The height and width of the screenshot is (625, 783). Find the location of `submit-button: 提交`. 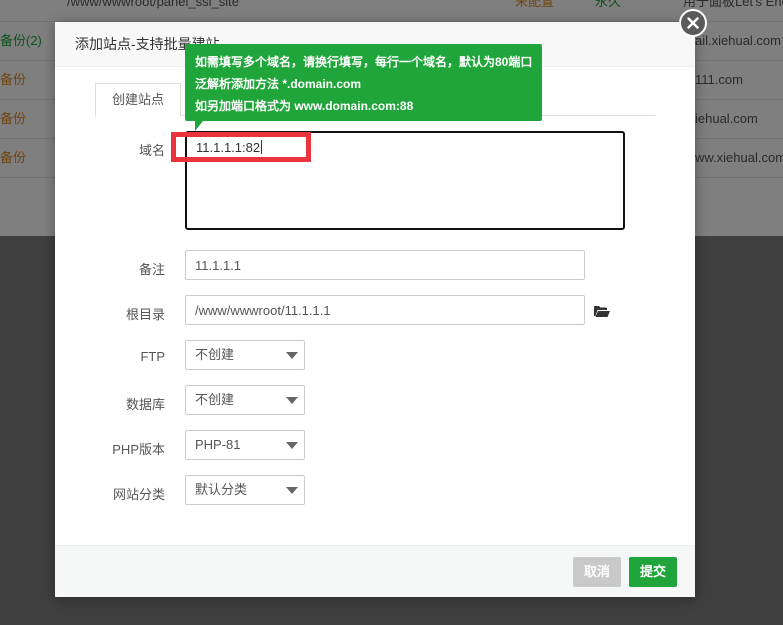

submit-button: 提交 is located at coordinates (653, 572).